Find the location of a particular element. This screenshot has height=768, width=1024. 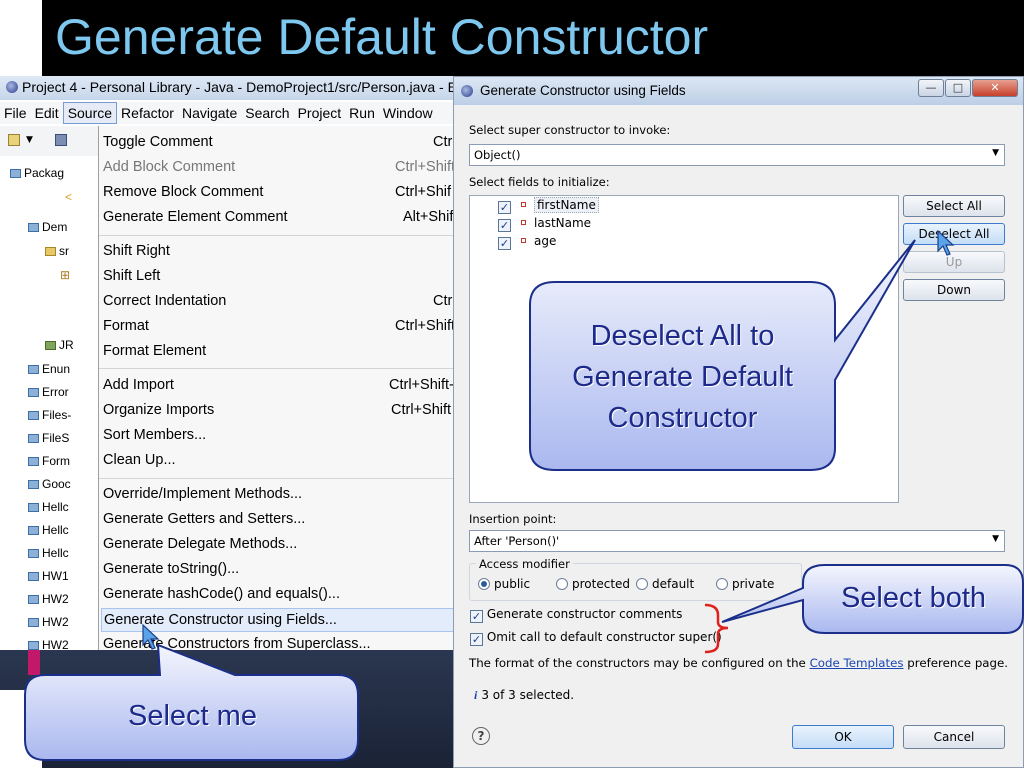

callout-select-me-text: Select me is located at coordinates (192, 716).